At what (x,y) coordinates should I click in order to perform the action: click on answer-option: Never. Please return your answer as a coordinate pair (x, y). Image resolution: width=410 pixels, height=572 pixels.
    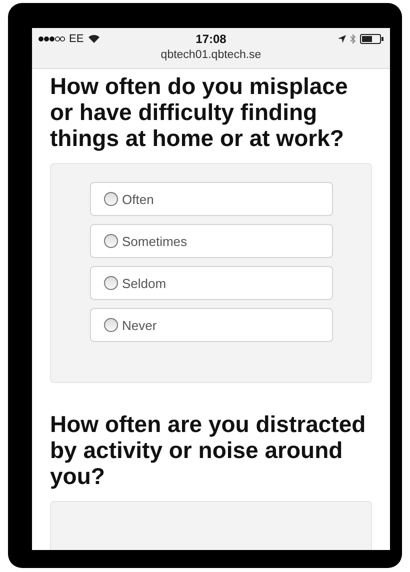
    Looking at the image, I should click on (211, 325).